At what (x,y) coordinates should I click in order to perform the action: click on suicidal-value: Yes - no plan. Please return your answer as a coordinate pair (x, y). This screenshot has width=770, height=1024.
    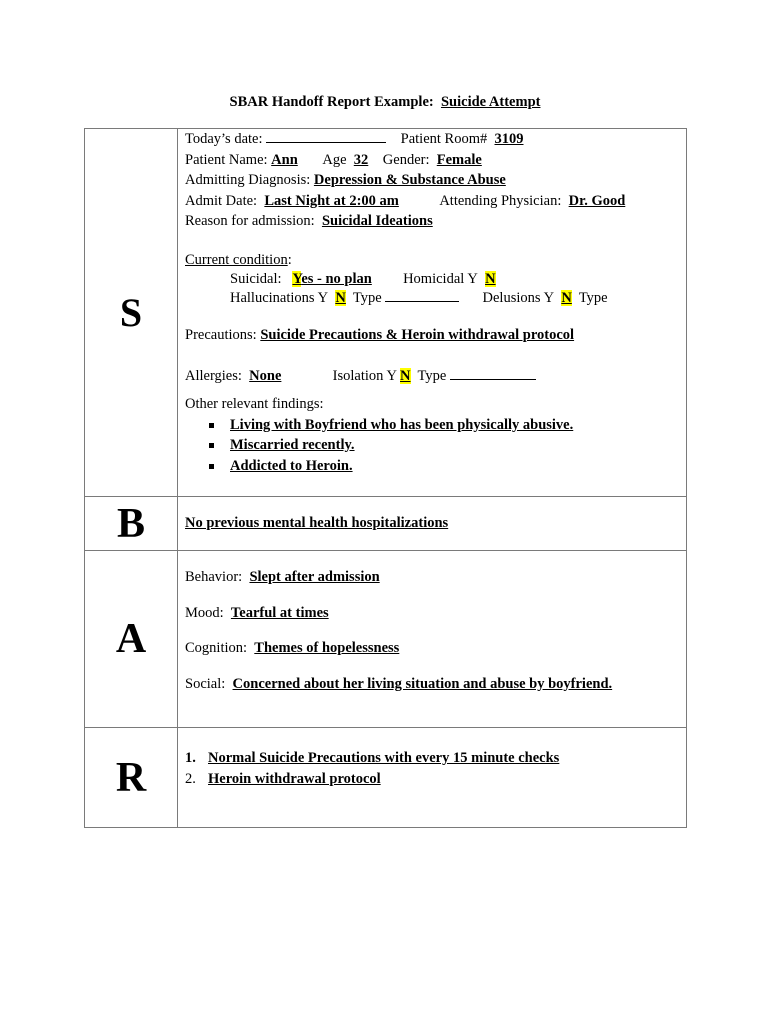
    Looking at the image, I should click on (332, 279).